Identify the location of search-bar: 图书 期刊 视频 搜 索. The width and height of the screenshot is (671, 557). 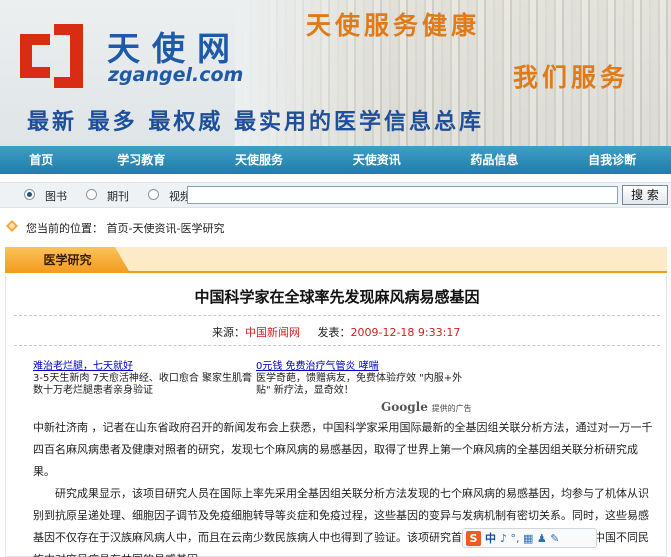
(335, 195).